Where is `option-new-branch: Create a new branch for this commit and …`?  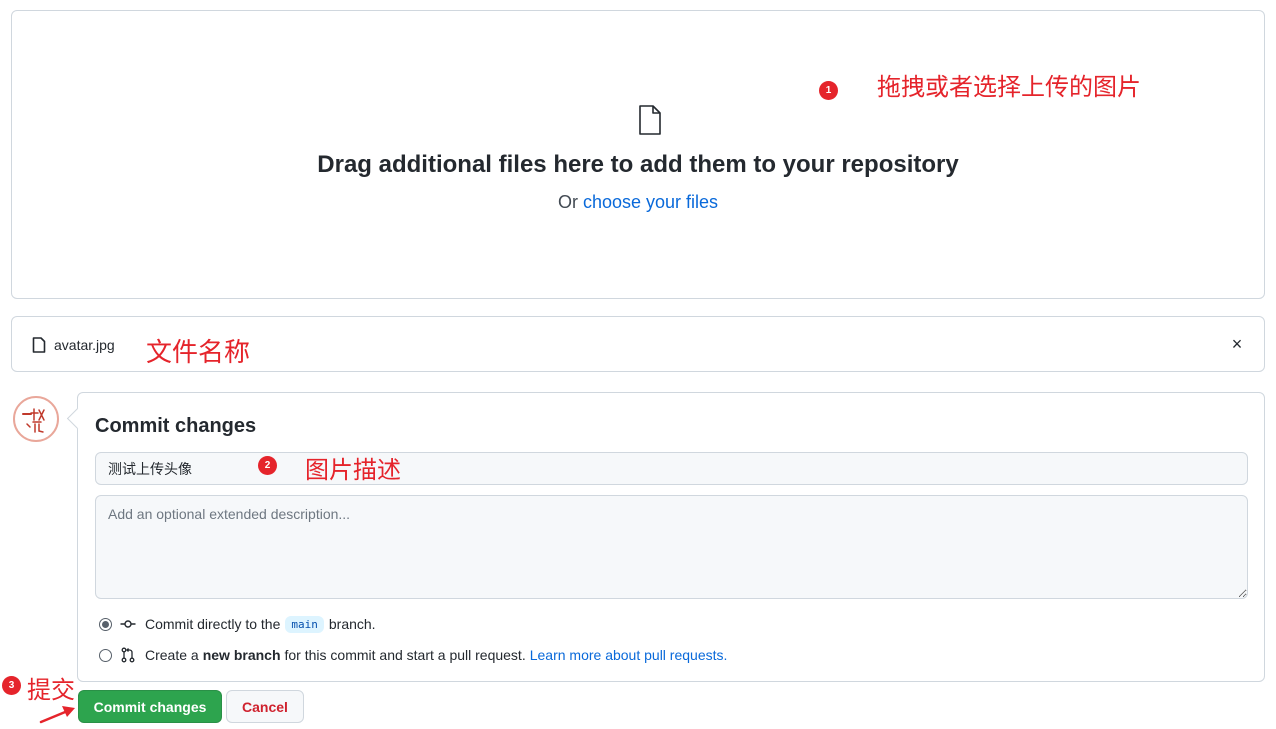
option-new-branch: Create a new branch for this commit and … is located at coordinates (413, 655).